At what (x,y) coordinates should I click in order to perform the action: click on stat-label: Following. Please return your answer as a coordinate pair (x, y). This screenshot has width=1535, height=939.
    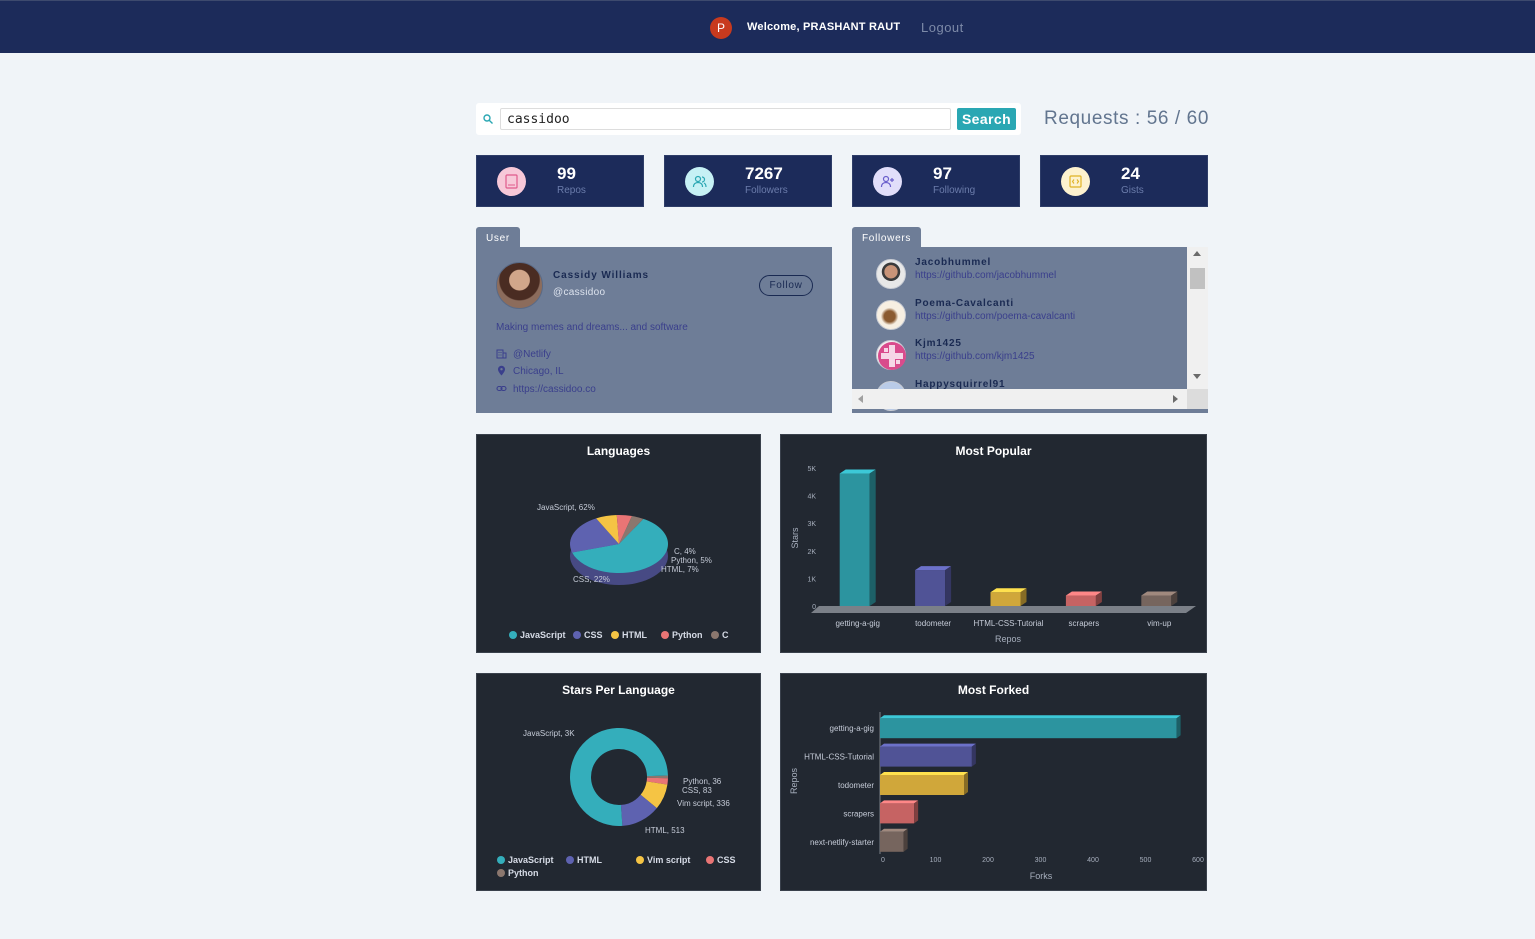
    Looking at the image, I should click on (954, 190).